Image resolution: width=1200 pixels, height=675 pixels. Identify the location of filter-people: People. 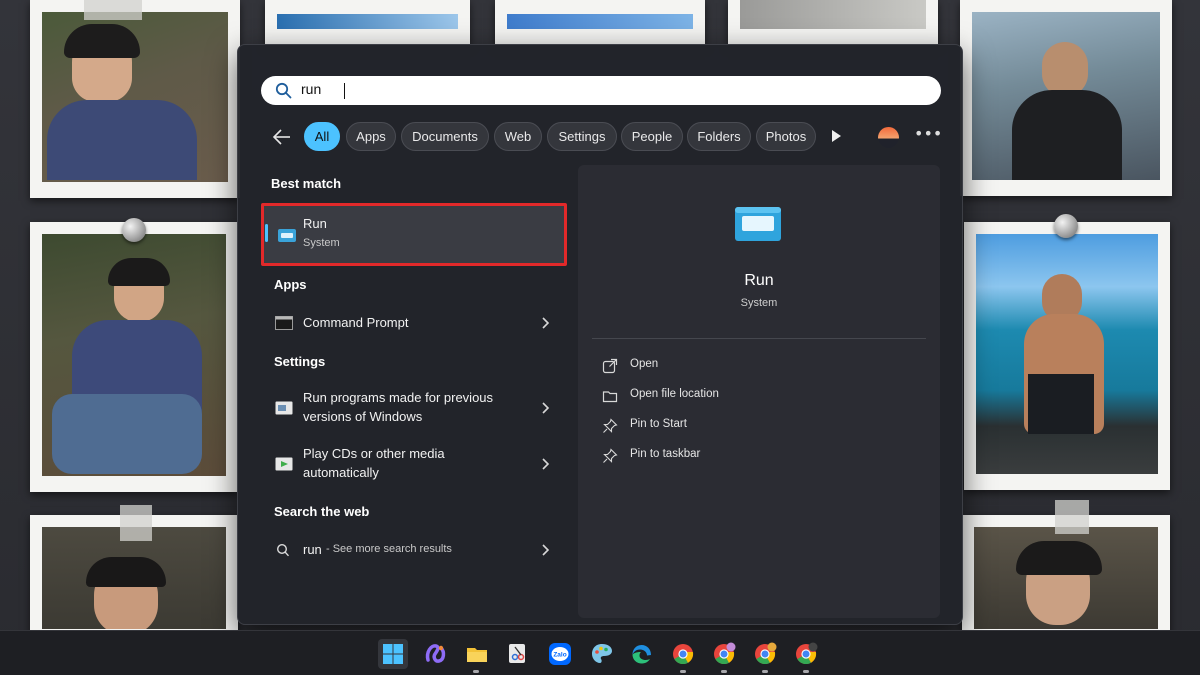
(652, 136).